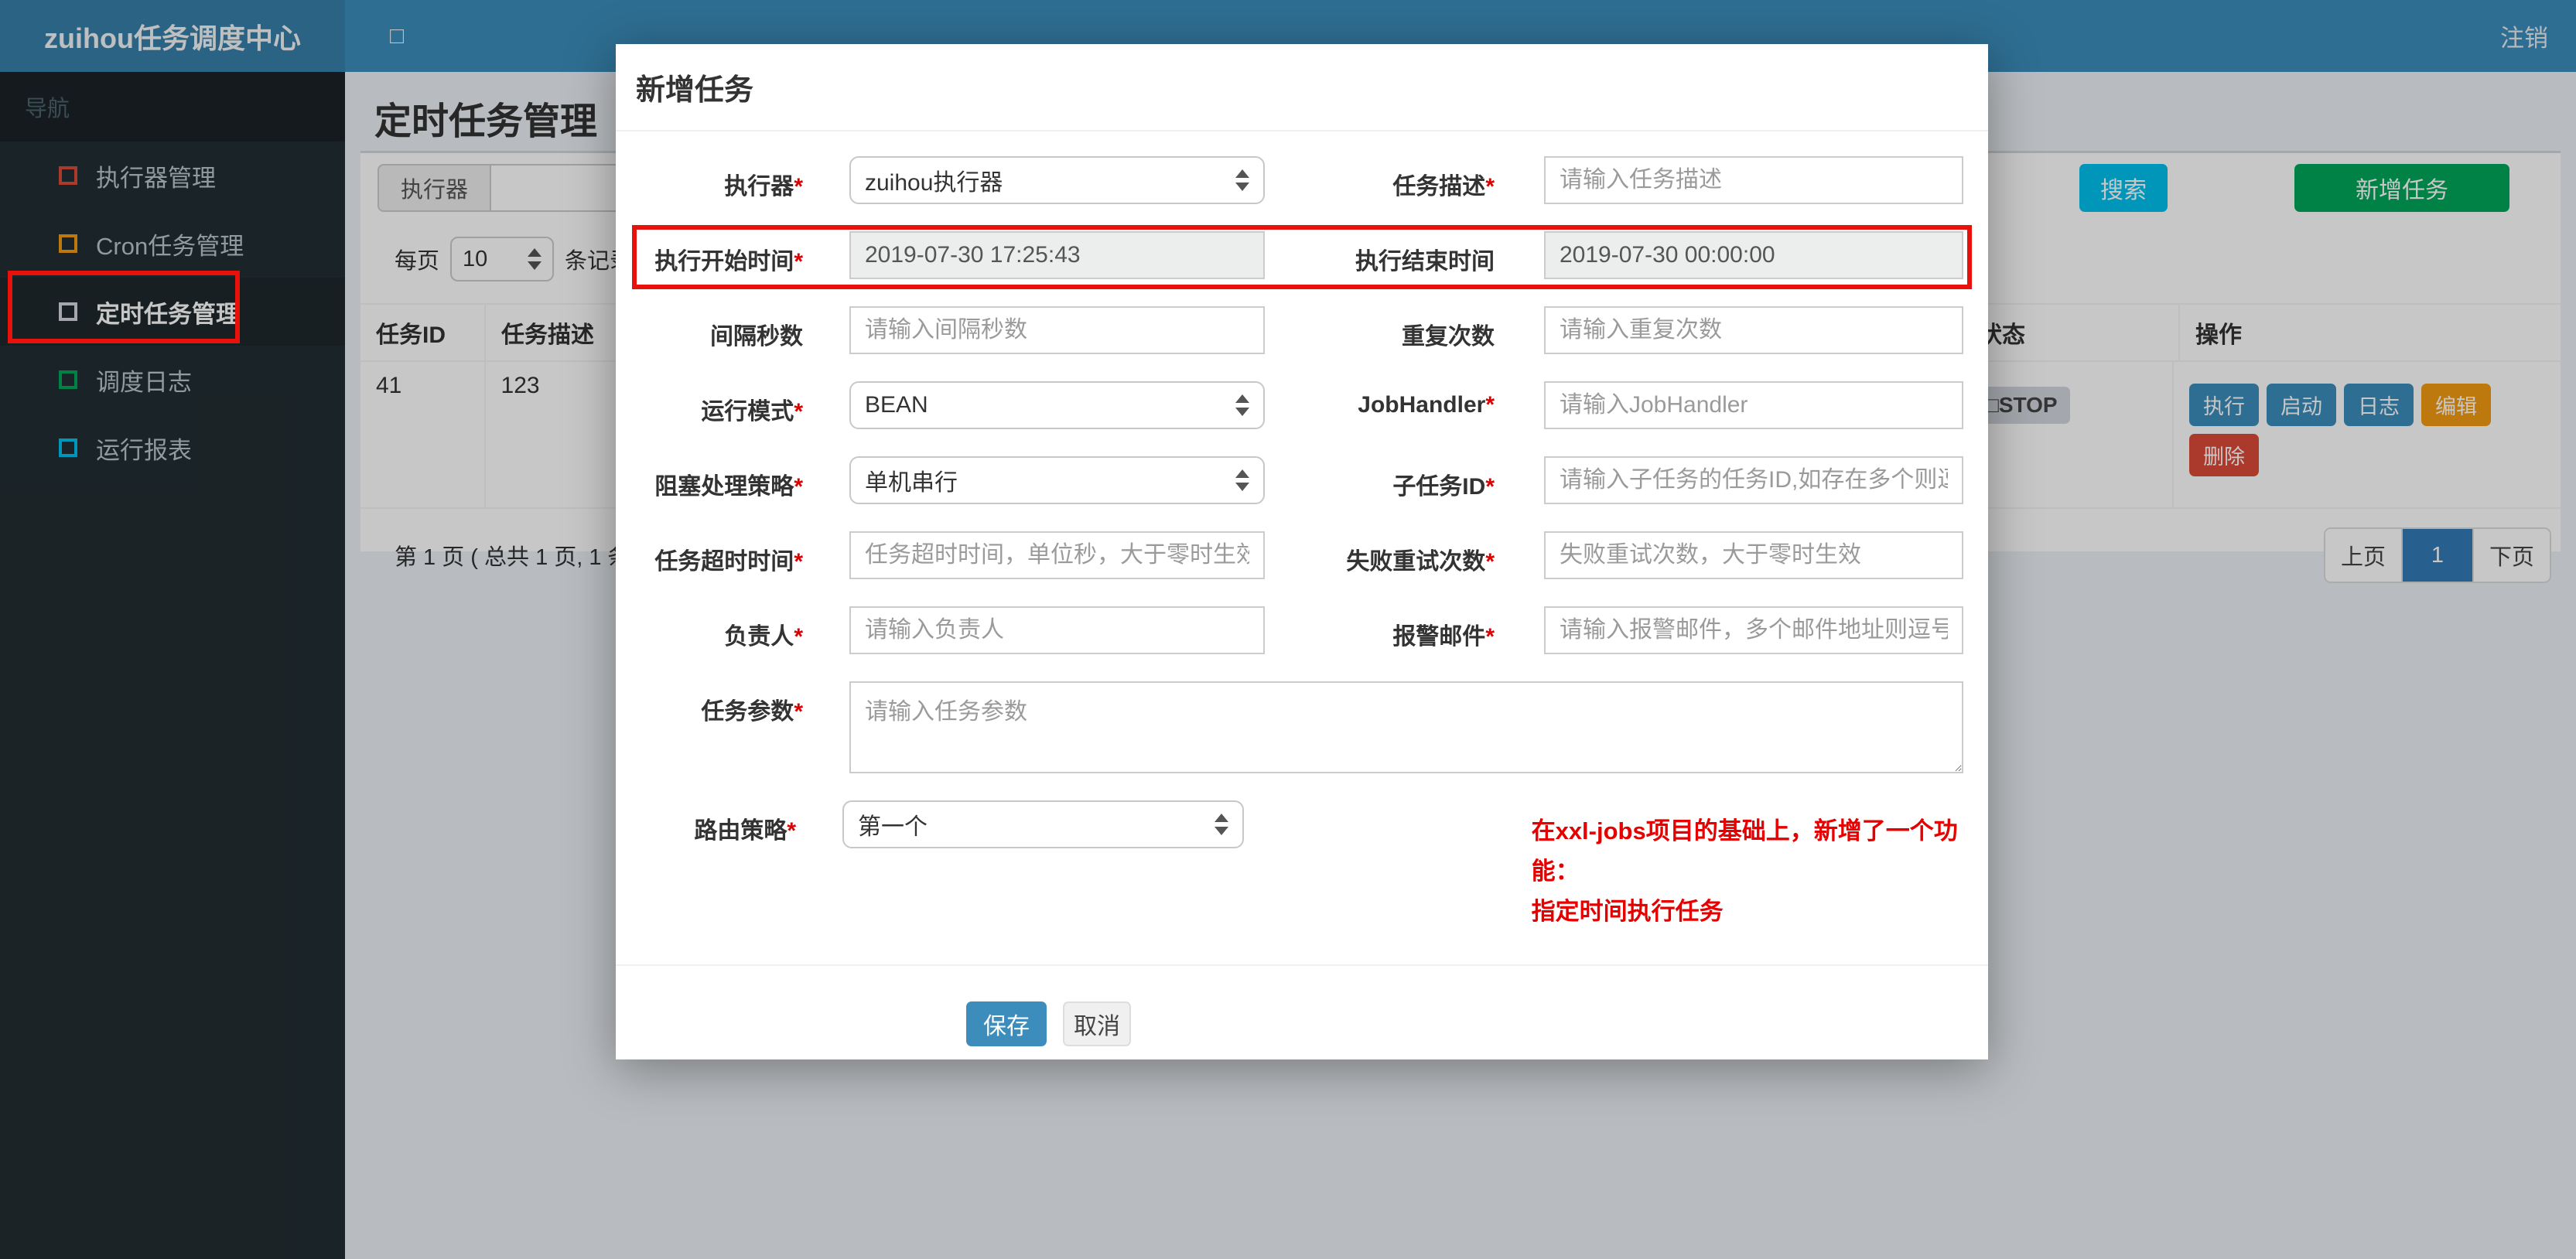  Describe the element at coordinates (1097, 1024) in the screenshot. I see `cancel-button: 取消` at that location.